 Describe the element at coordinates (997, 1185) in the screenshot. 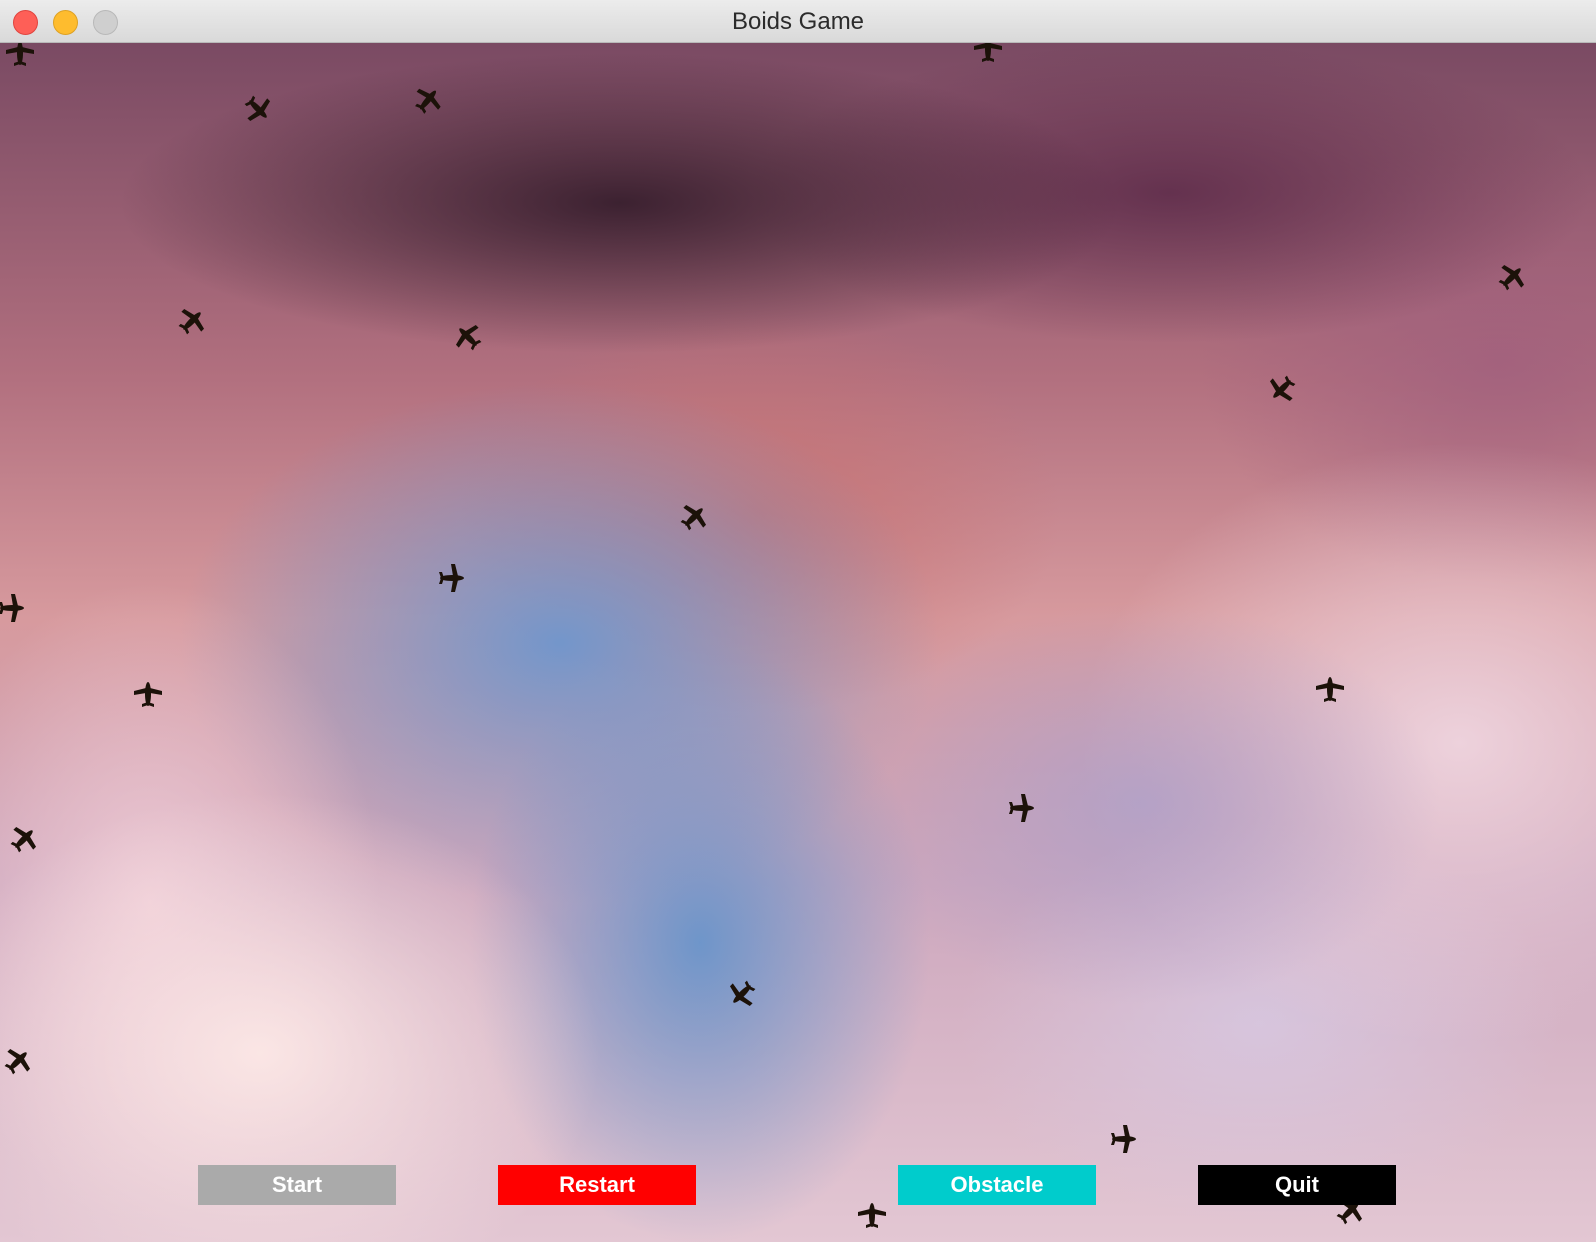

I see `obstacle-button: Obstacle` at that location.